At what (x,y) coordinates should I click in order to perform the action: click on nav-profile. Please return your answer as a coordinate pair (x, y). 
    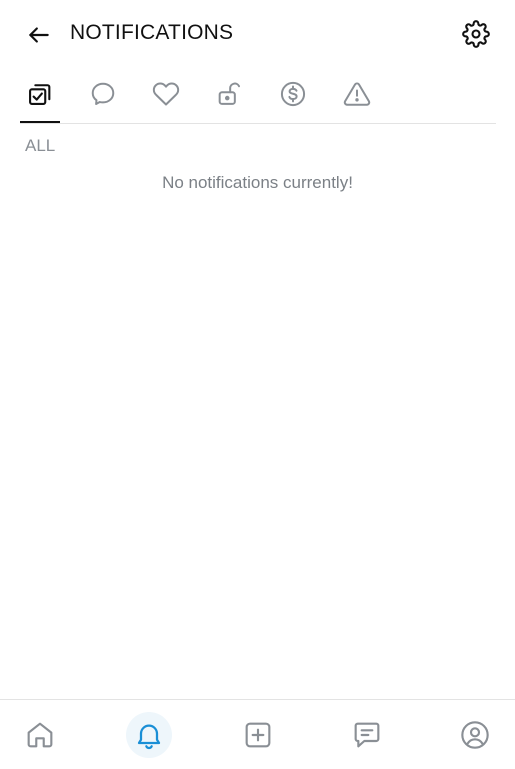
    Looking at the image, I should click on (475, 735).